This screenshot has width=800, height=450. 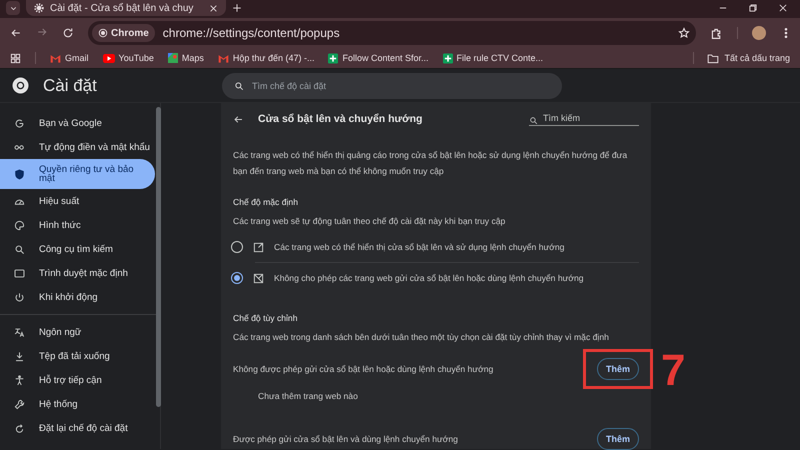 What do you see at coordinates (77, 249) in the screenshot?
I see `sidebar-item: Công cụ tìm kiếm` at bounding box center [77, 249].